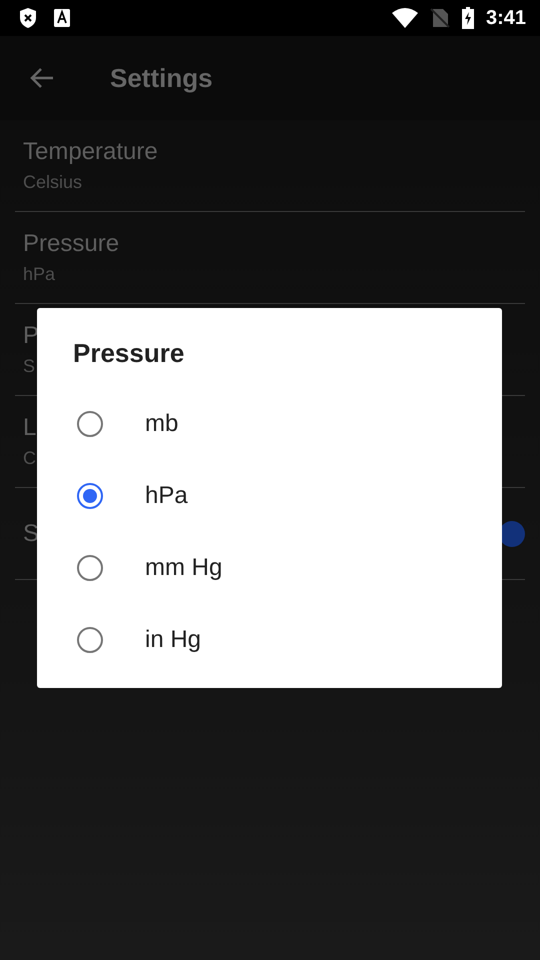 The height and width of the screenshot is (960, 540). I want to click on setting-summary: C, so click(29, 458).